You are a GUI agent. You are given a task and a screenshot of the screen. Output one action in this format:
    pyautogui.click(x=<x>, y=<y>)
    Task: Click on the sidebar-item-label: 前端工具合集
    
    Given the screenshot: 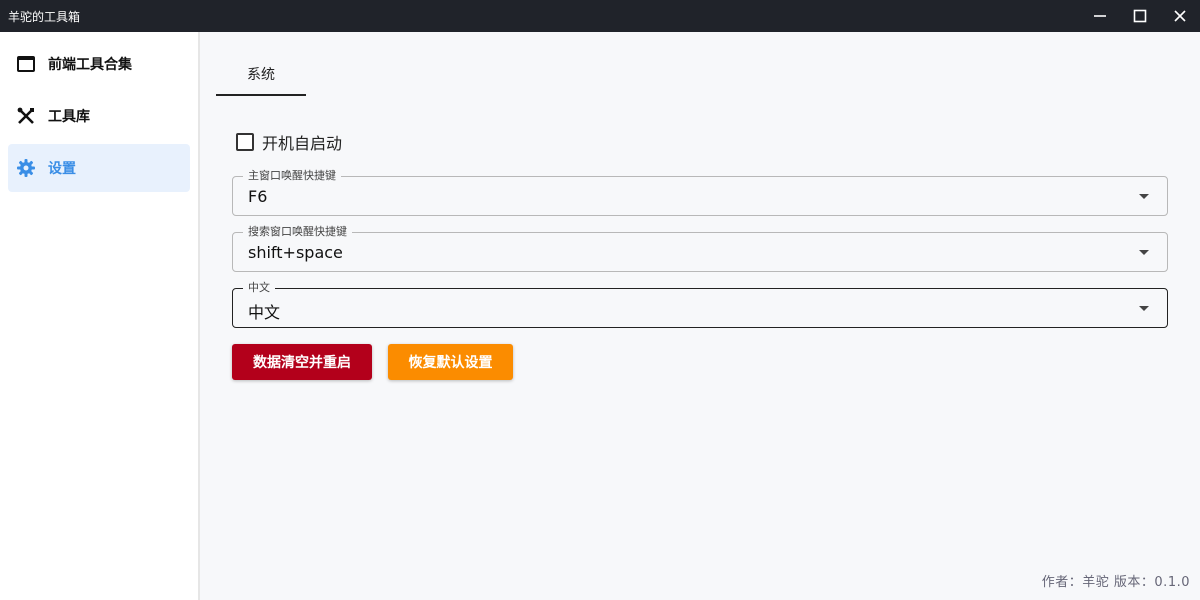 What is the action you would take?
    pyautogui.click(x=90, y=65)
    